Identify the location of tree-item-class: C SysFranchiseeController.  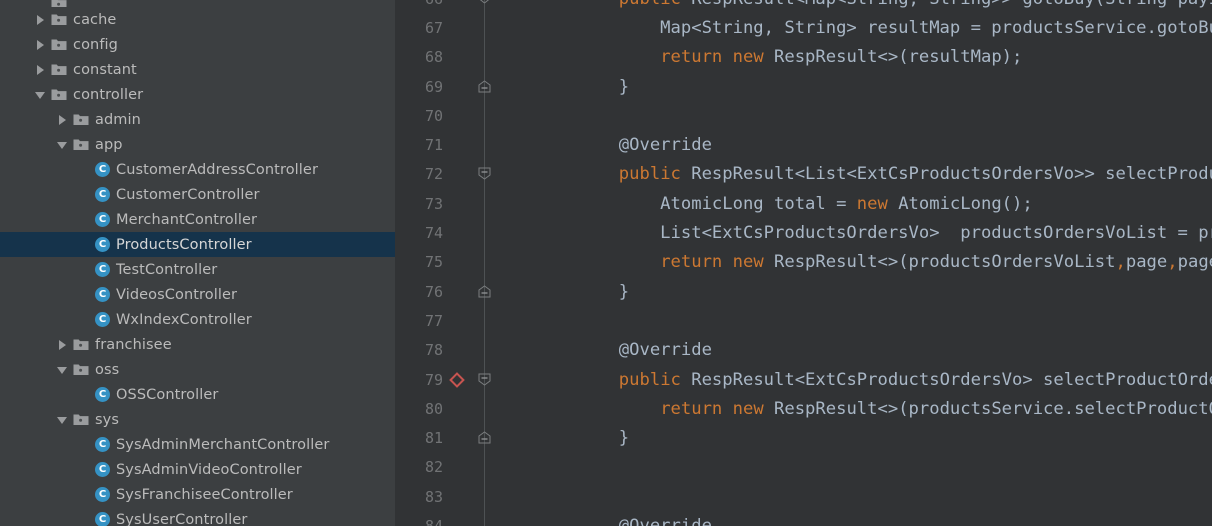
(197, 494).